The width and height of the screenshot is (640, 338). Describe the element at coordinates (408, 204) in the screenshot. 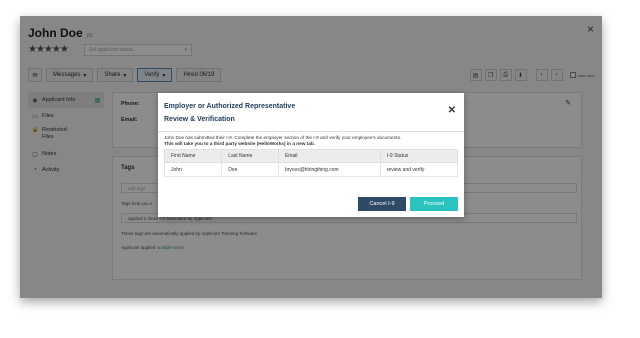

I see `modal-actions: Cancel I-9 Proceed` at that location.